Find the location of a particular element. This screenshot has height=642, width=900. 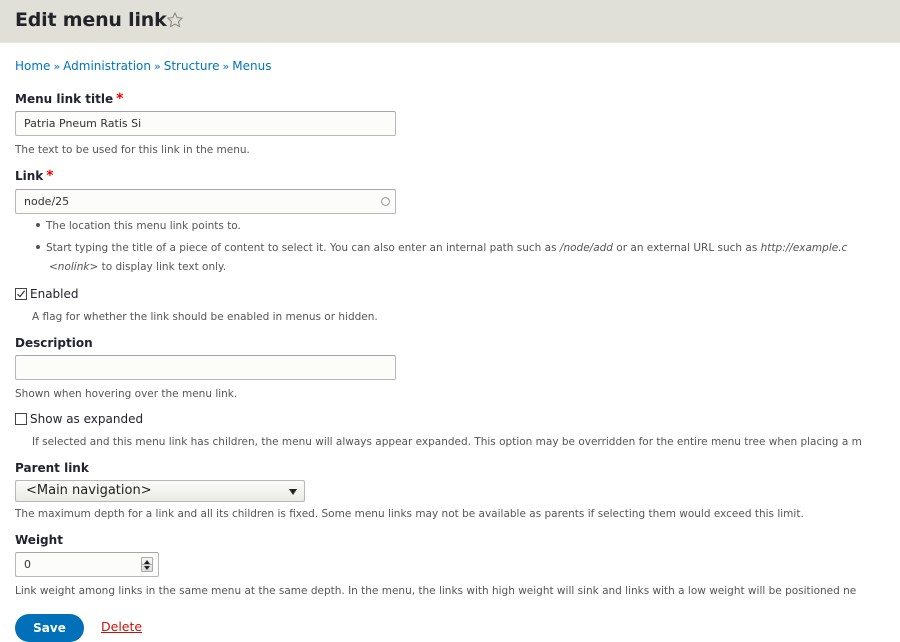

number-spinner is located at coordinates (147, 564).